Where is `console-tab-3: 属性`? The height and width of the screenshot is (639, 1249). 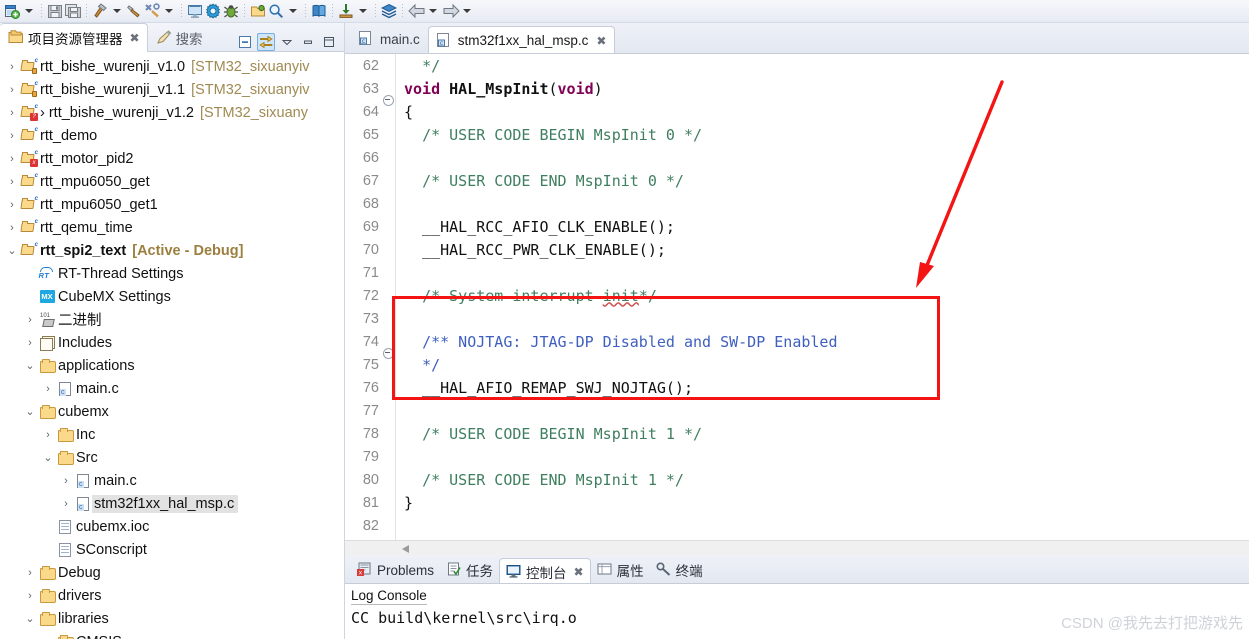 console-tab-3: 属性 is located at coordinates (620, 570).